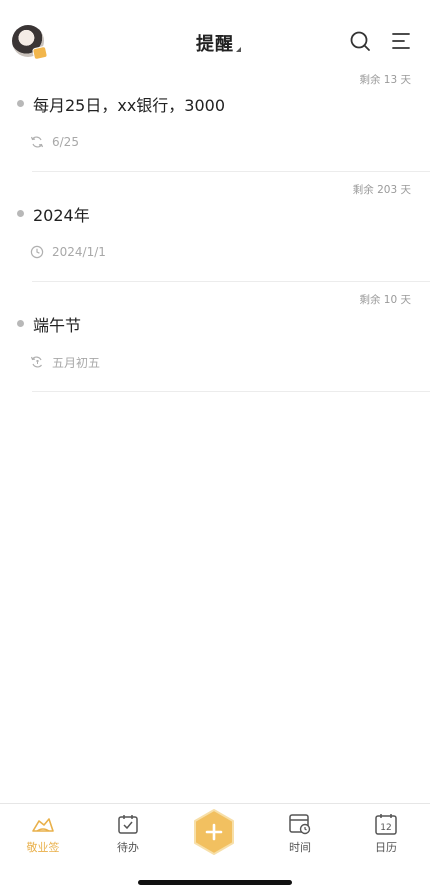  I want to click on tab-note: 敬业签, so click(43, 835).